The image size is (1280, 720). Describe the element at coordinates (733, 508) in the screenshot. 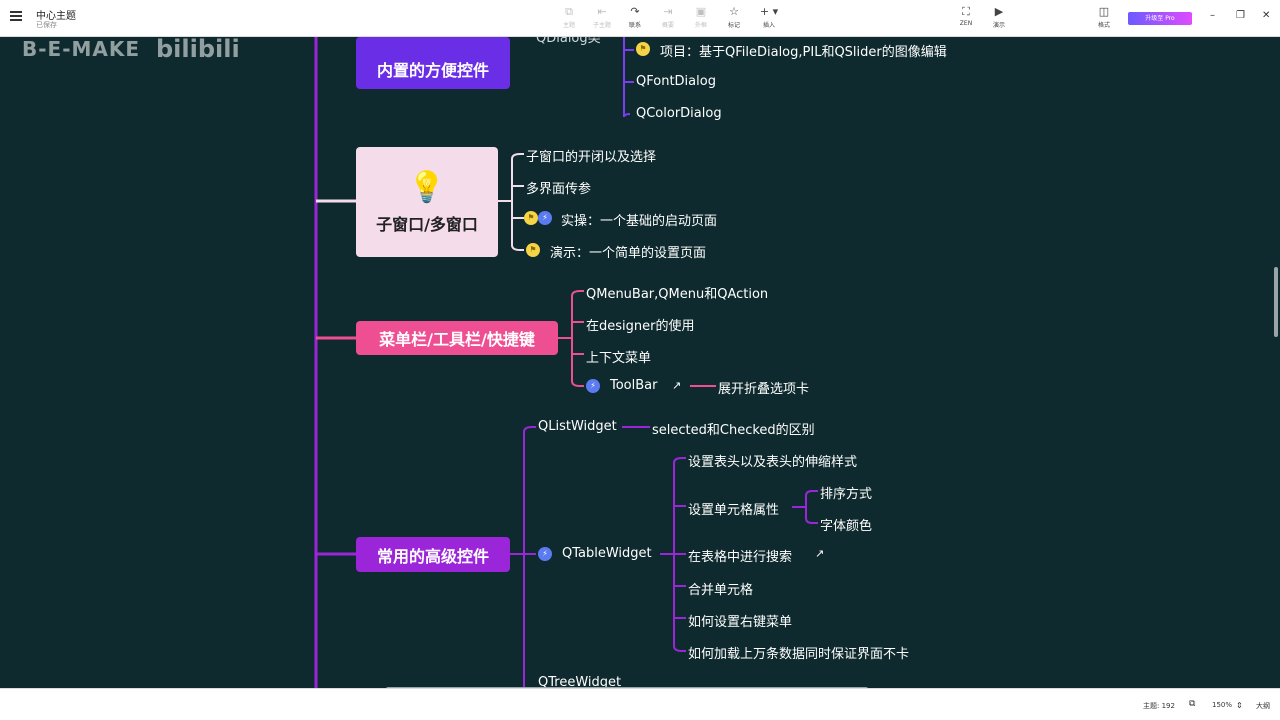

I see `node-cell-properties: 设置单元格属性` at that location.